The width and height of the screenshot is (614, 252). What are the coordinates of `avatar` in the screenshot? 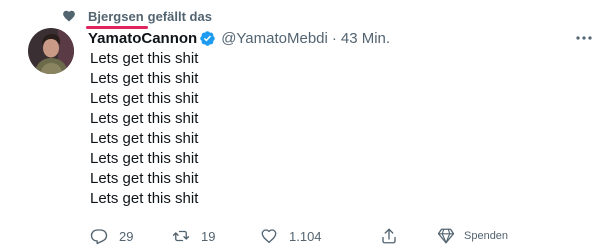 It's located at (51, 51).